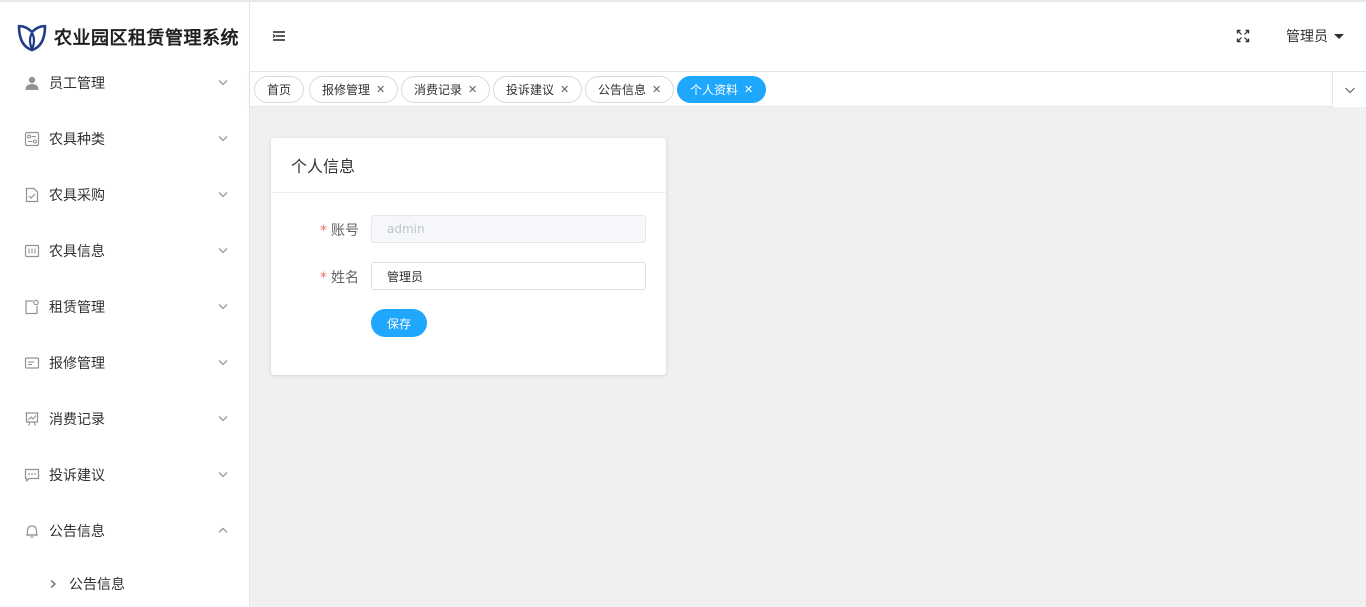 The image size is (1366, 607). Describe the element at coordinates (714, 90) in the screenshot. I see `tag-label: 个人资料` at that location.